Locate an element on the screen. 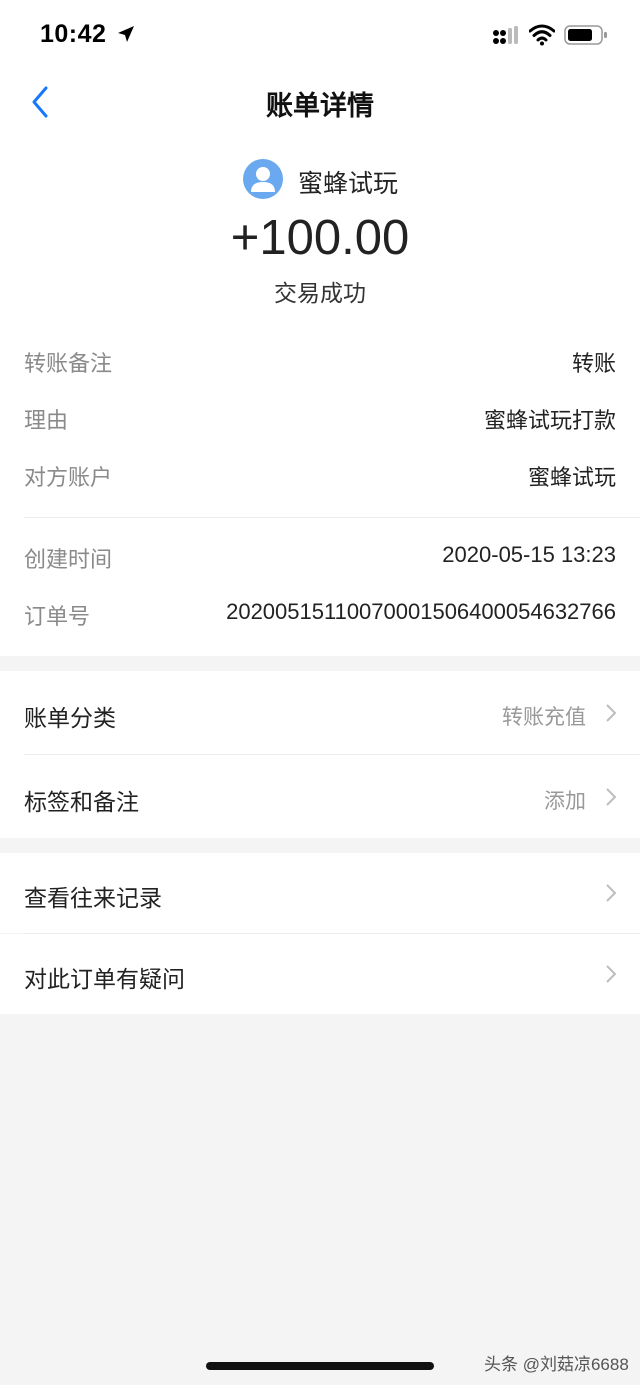  menu-item-view-history: 查看往来记录 is located at coordinates (320, 893).